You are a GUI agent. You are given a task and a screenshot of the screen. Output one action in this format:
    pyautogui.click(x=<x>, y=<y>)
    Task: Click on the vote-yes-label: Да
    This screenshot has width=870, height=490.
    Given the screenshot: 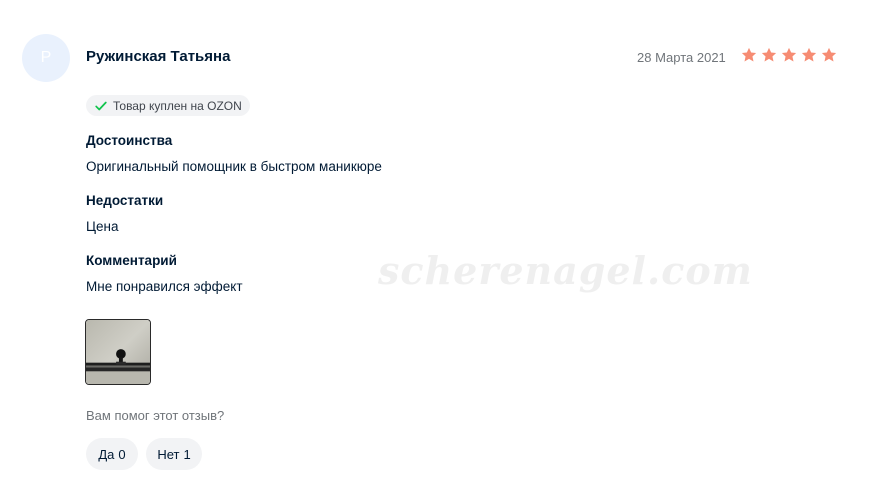 What is the action you would take?
    pyautogui.click(x=106, y=454)
    